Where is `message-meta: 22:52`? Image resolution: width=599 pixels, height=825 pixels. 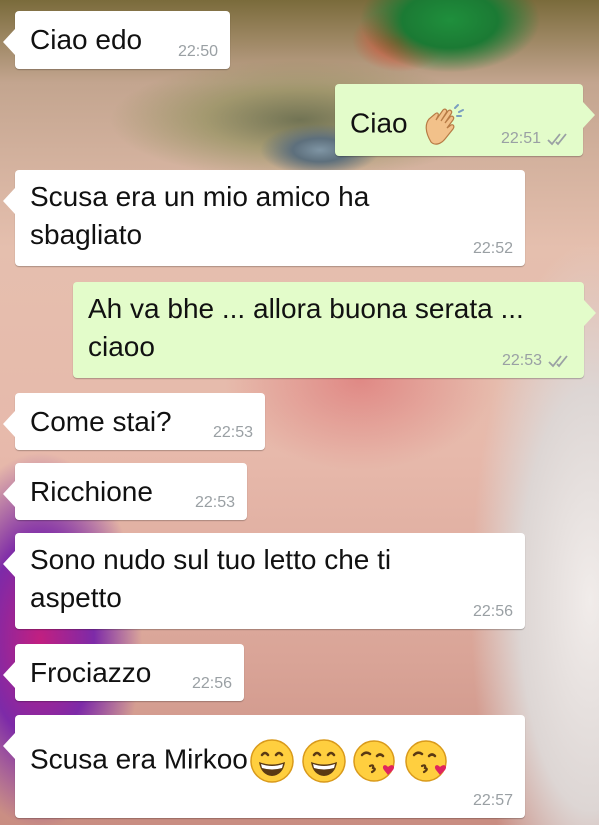 message-meta: 22:52 is located at coordinates (493, 249).